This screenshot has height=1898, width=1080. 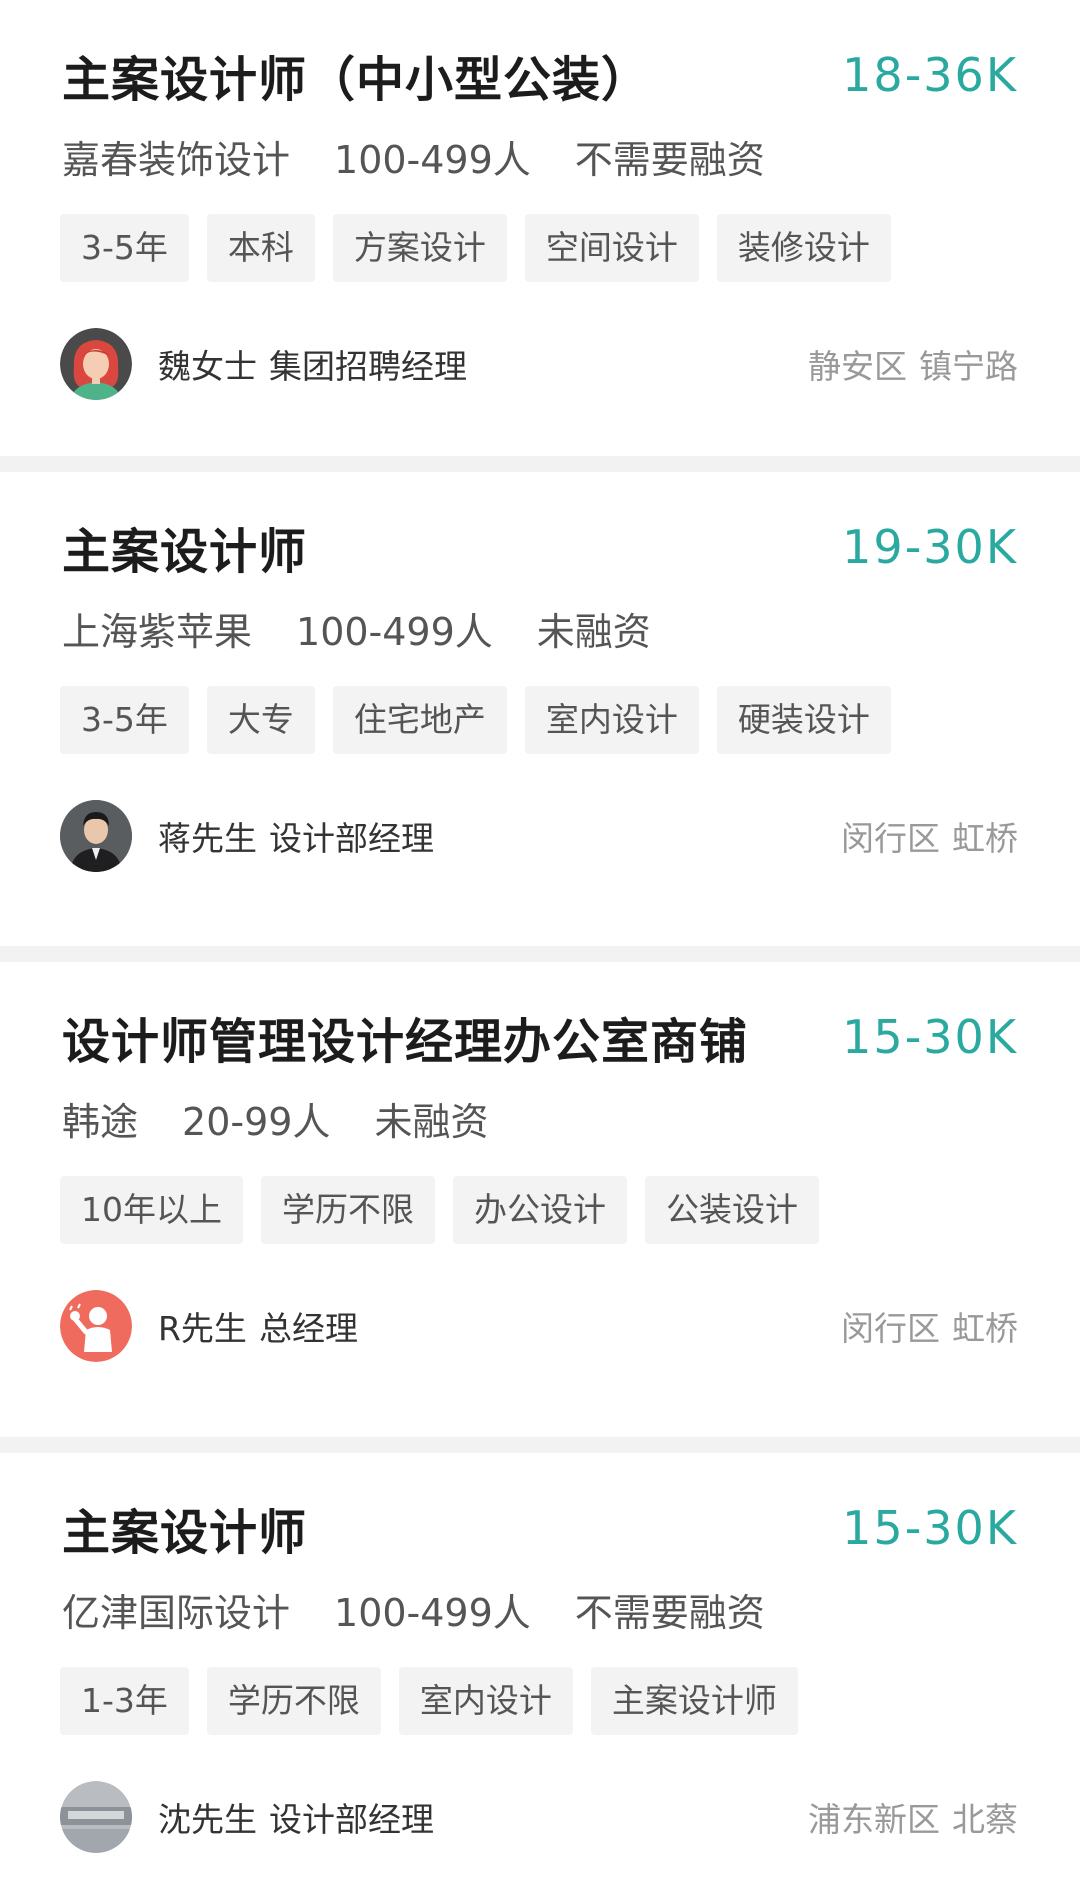 What do you see at coordinates (913, 364) in the screenshot?
I see `location: 静安区 镇宁路` at bounding box center [913, 364].